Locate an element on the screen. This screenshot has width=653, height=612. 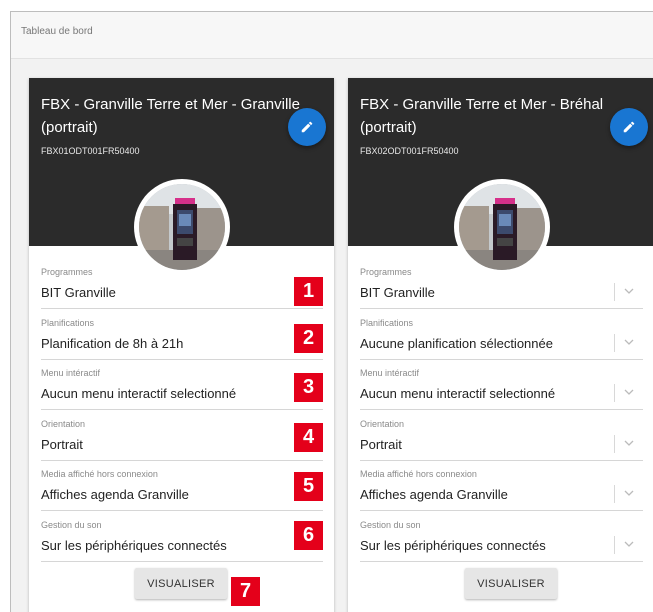
field-value: Aucune planification sélectionnée is located at coordinates (456, 343).